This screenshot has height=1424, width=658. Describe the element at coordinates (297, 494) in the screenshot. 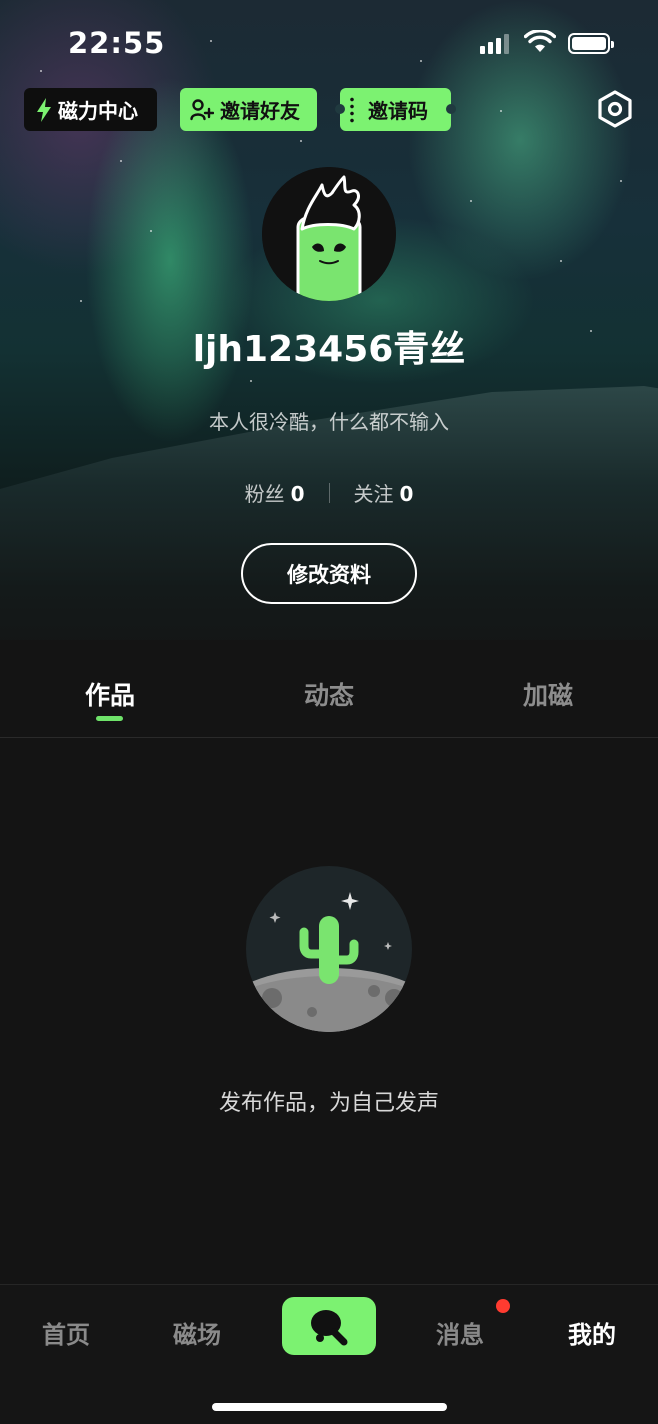

I see `fans-count: 0` at that location.